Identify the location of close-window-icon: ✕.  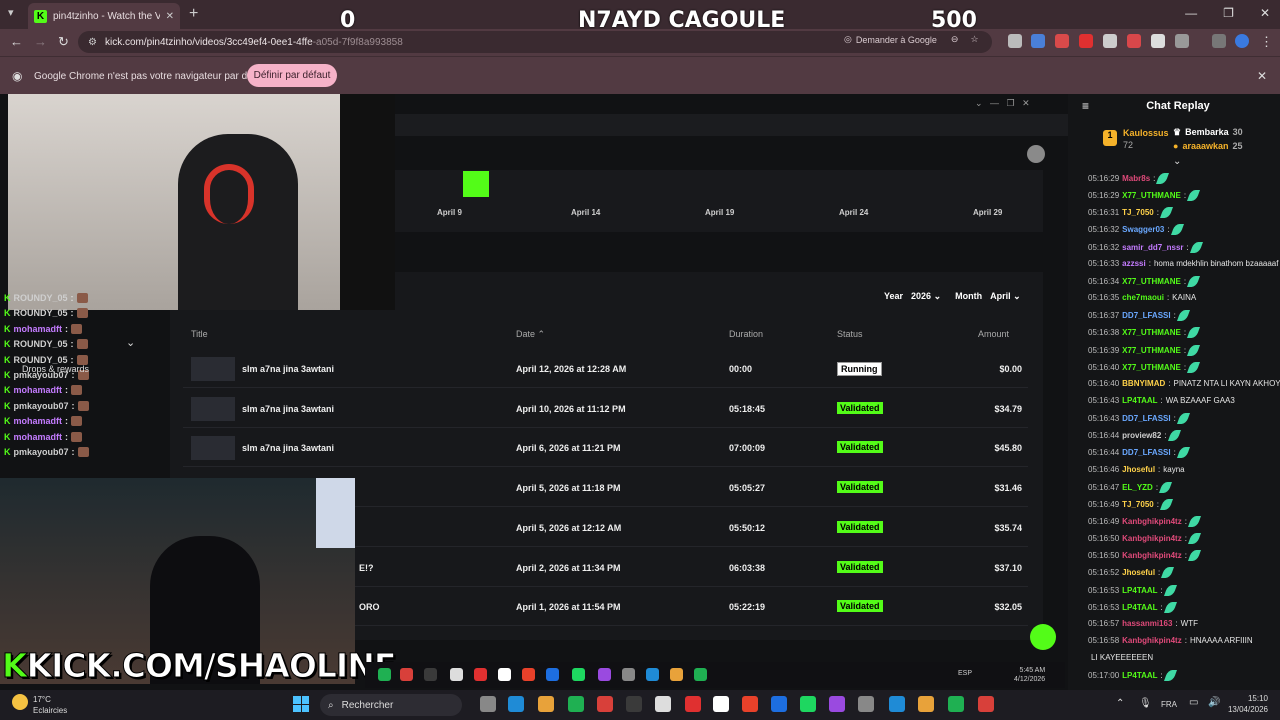
(1265, 13).